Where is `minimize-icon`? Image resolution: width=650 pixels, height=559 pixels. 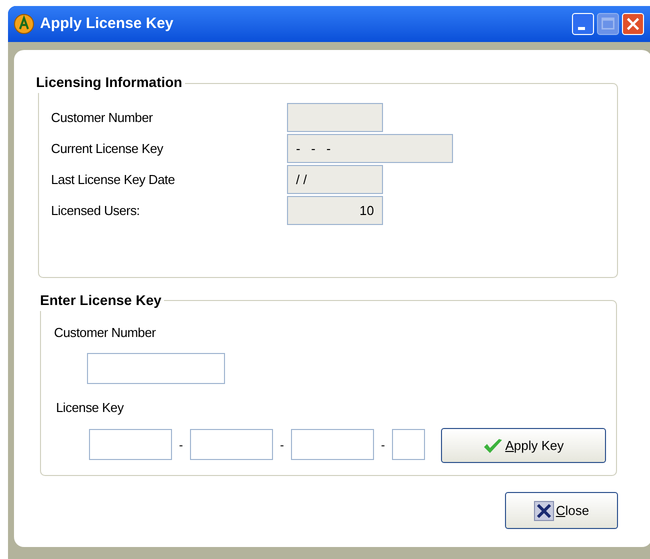
minimize-icon is located at coordinates (581, 28).